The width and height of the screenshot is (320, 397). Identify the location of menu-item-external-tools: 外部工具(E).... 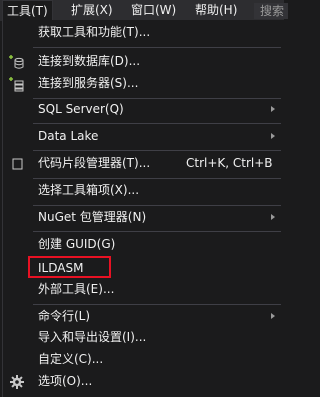
(144, 289).